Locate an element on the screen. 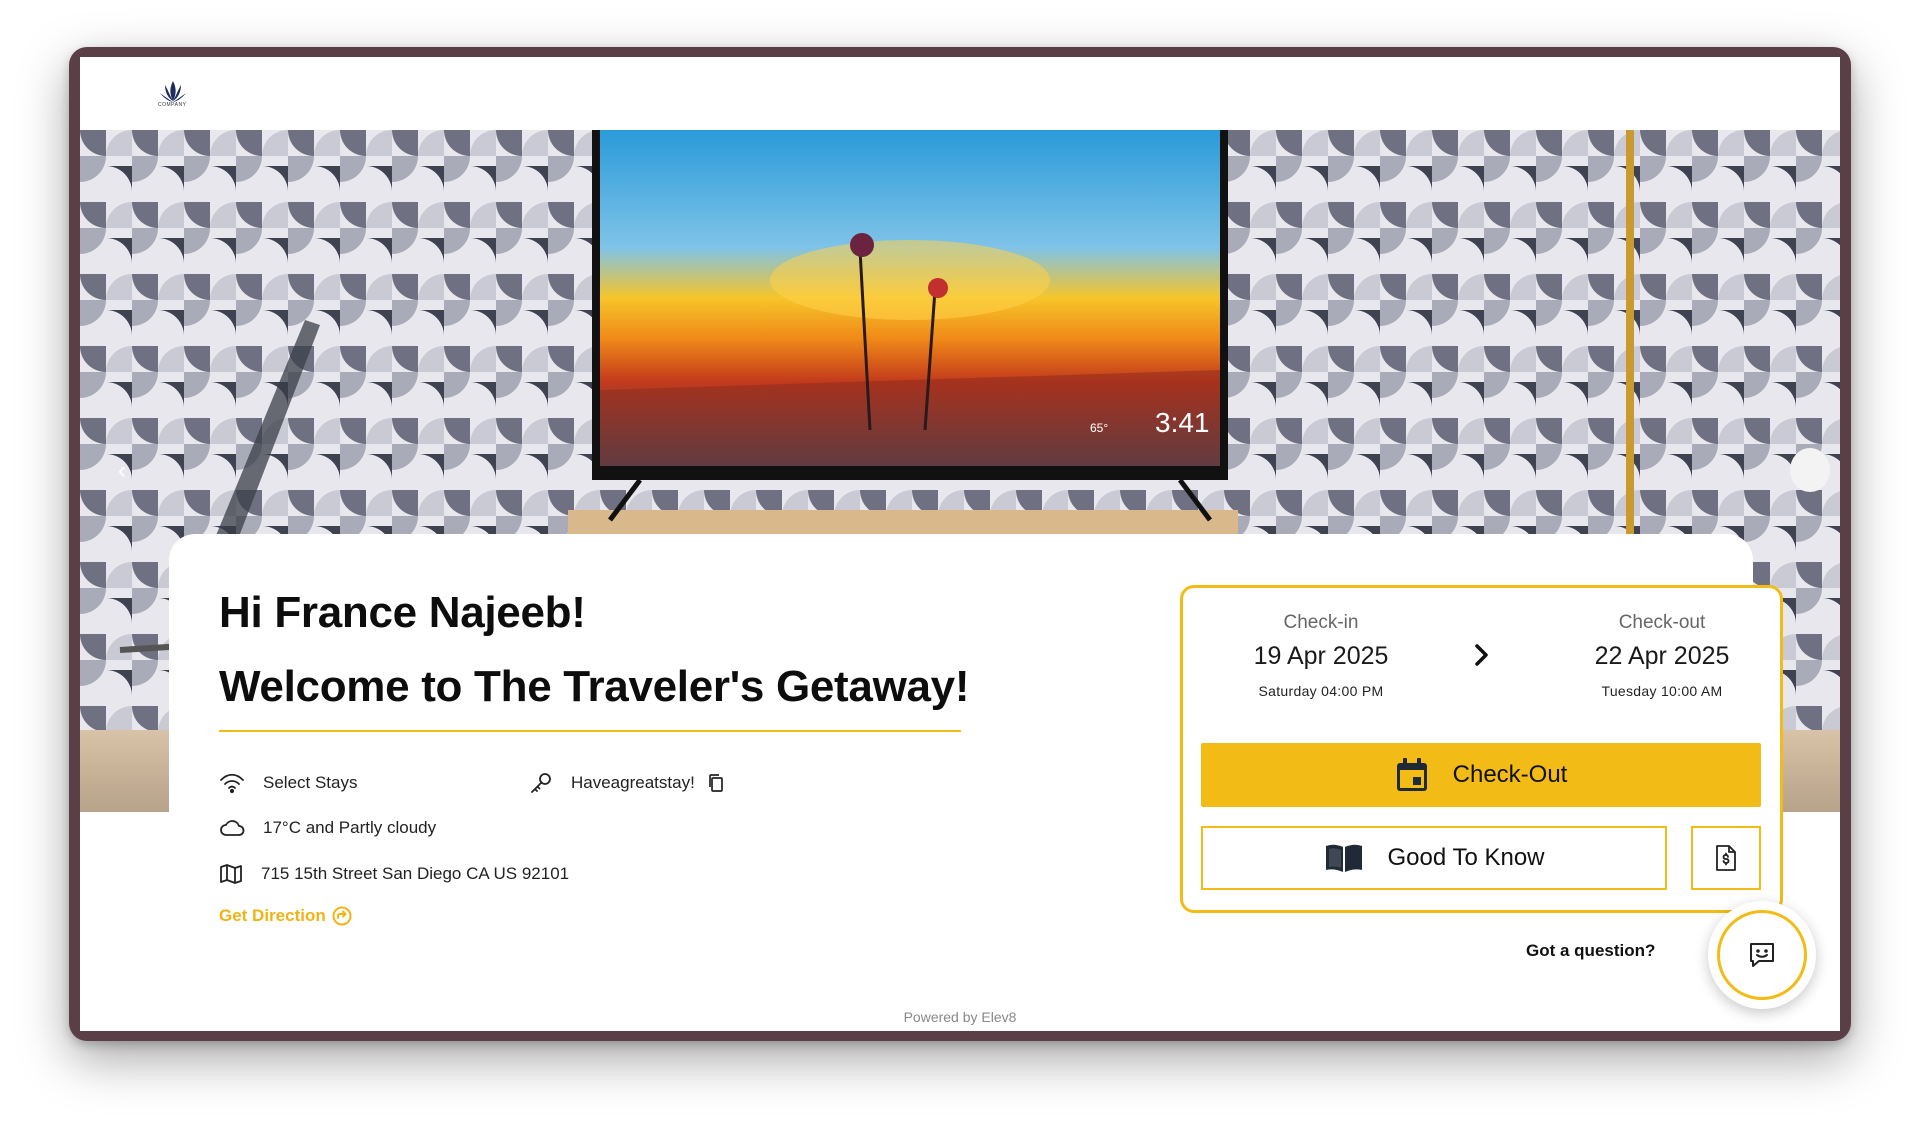 This screenshot has height=1132, width=1920. welcome-title: Welcome to The Traveler's Getaway! is located at coordinates (594, 686).